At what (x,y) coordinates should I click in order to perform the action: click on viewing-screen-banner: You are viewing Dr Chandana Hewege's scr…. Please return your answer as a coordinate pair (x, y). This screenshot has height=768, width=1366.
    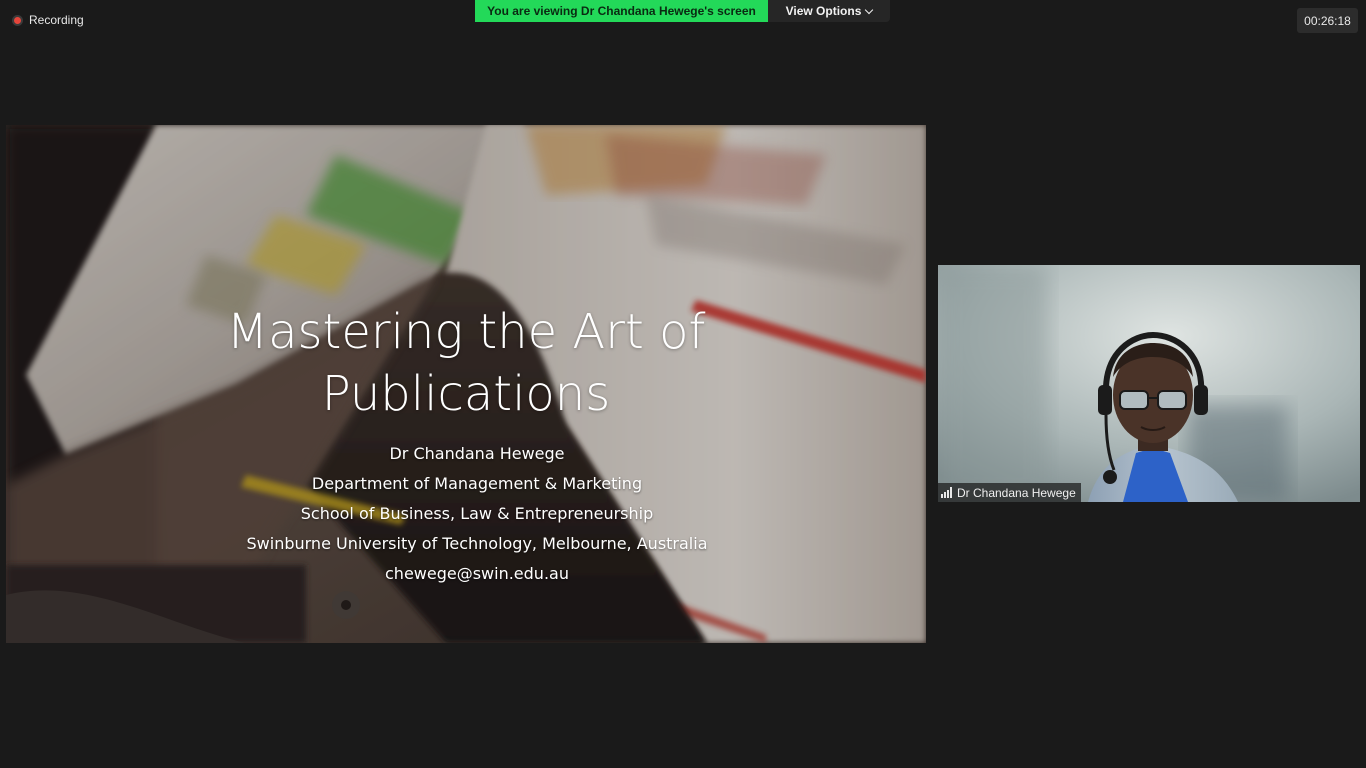
    Looking at the image, I should click on (621, 11).